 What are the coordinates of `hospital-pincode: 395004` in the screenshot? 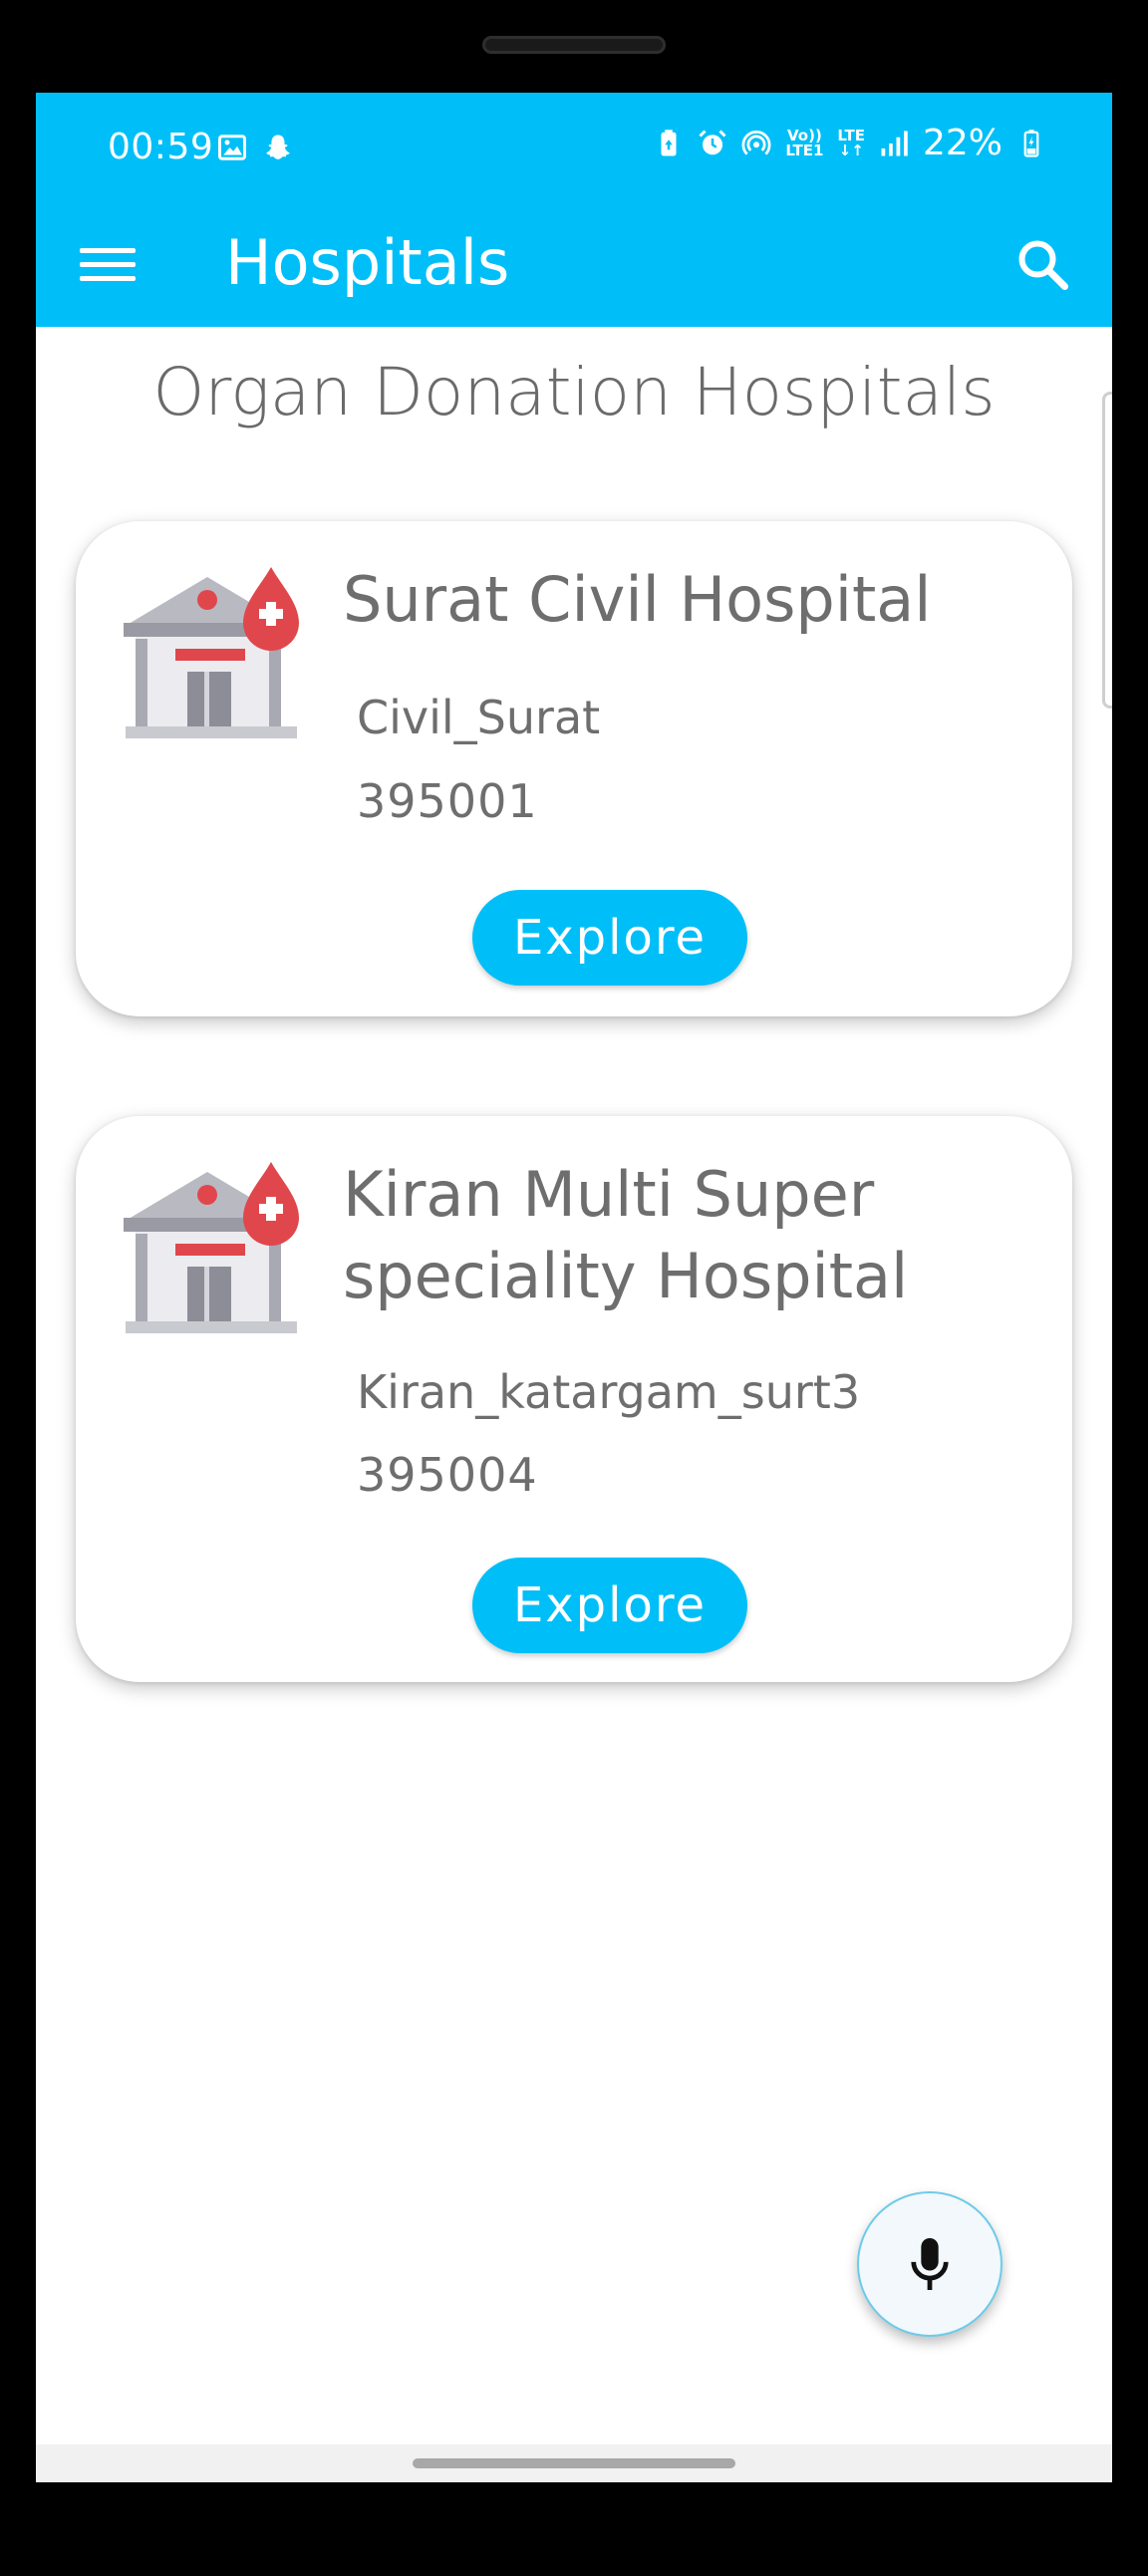 It's located at (447, 1475).